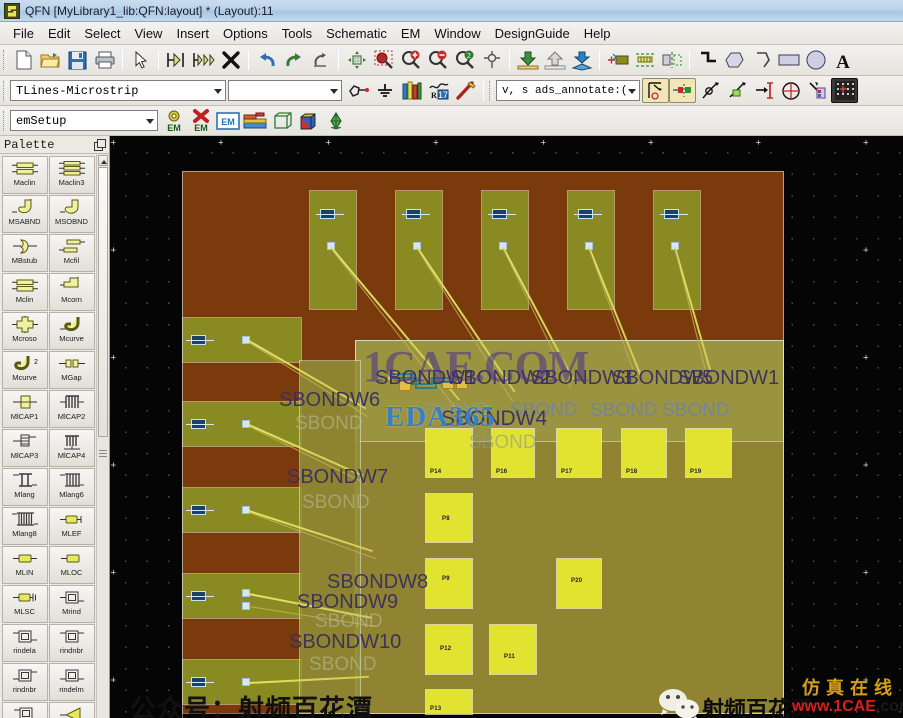 The width and height of the screenshot is (903, 718). Describe the element at coordinates (104, 60) in the screenshot. I see `print-icon` at that location.